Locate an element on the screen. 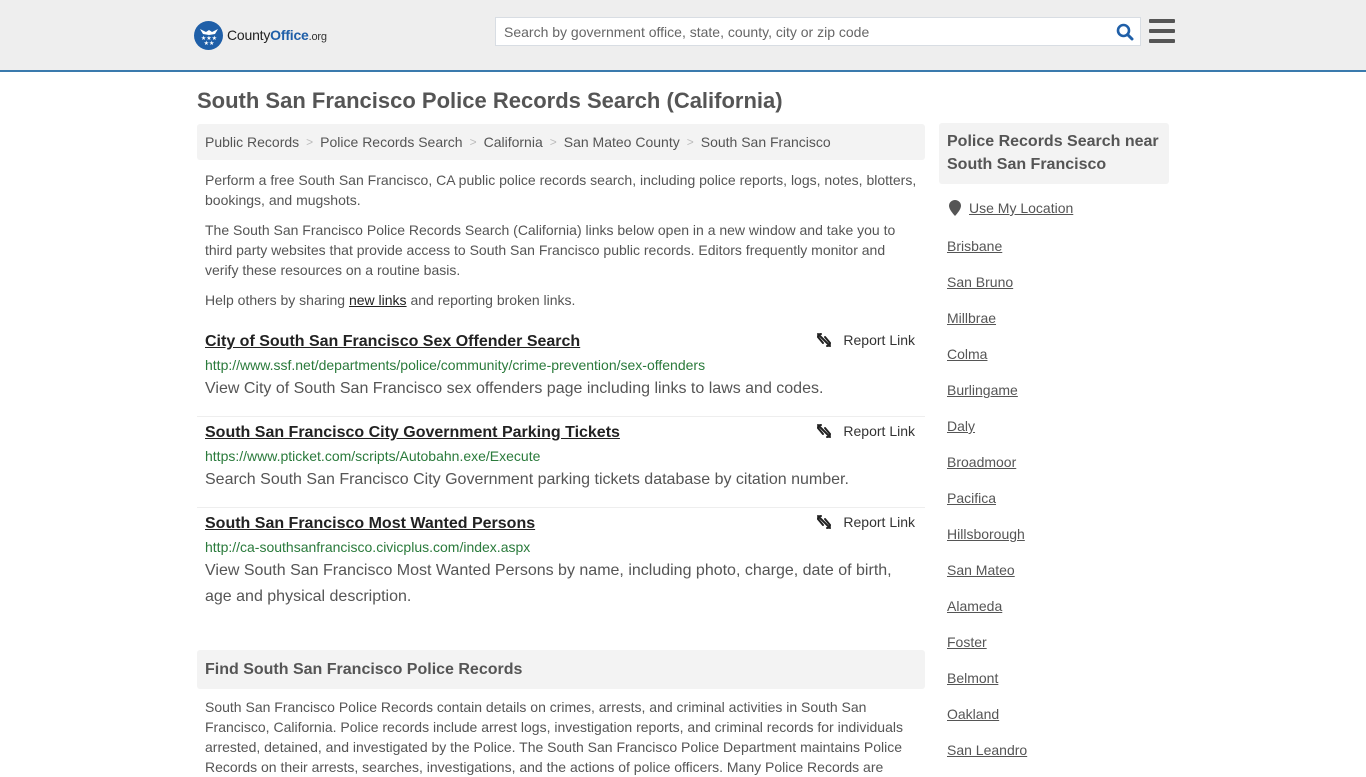  nearby-city-link: San Leandro is located at coordinates (987, 750).